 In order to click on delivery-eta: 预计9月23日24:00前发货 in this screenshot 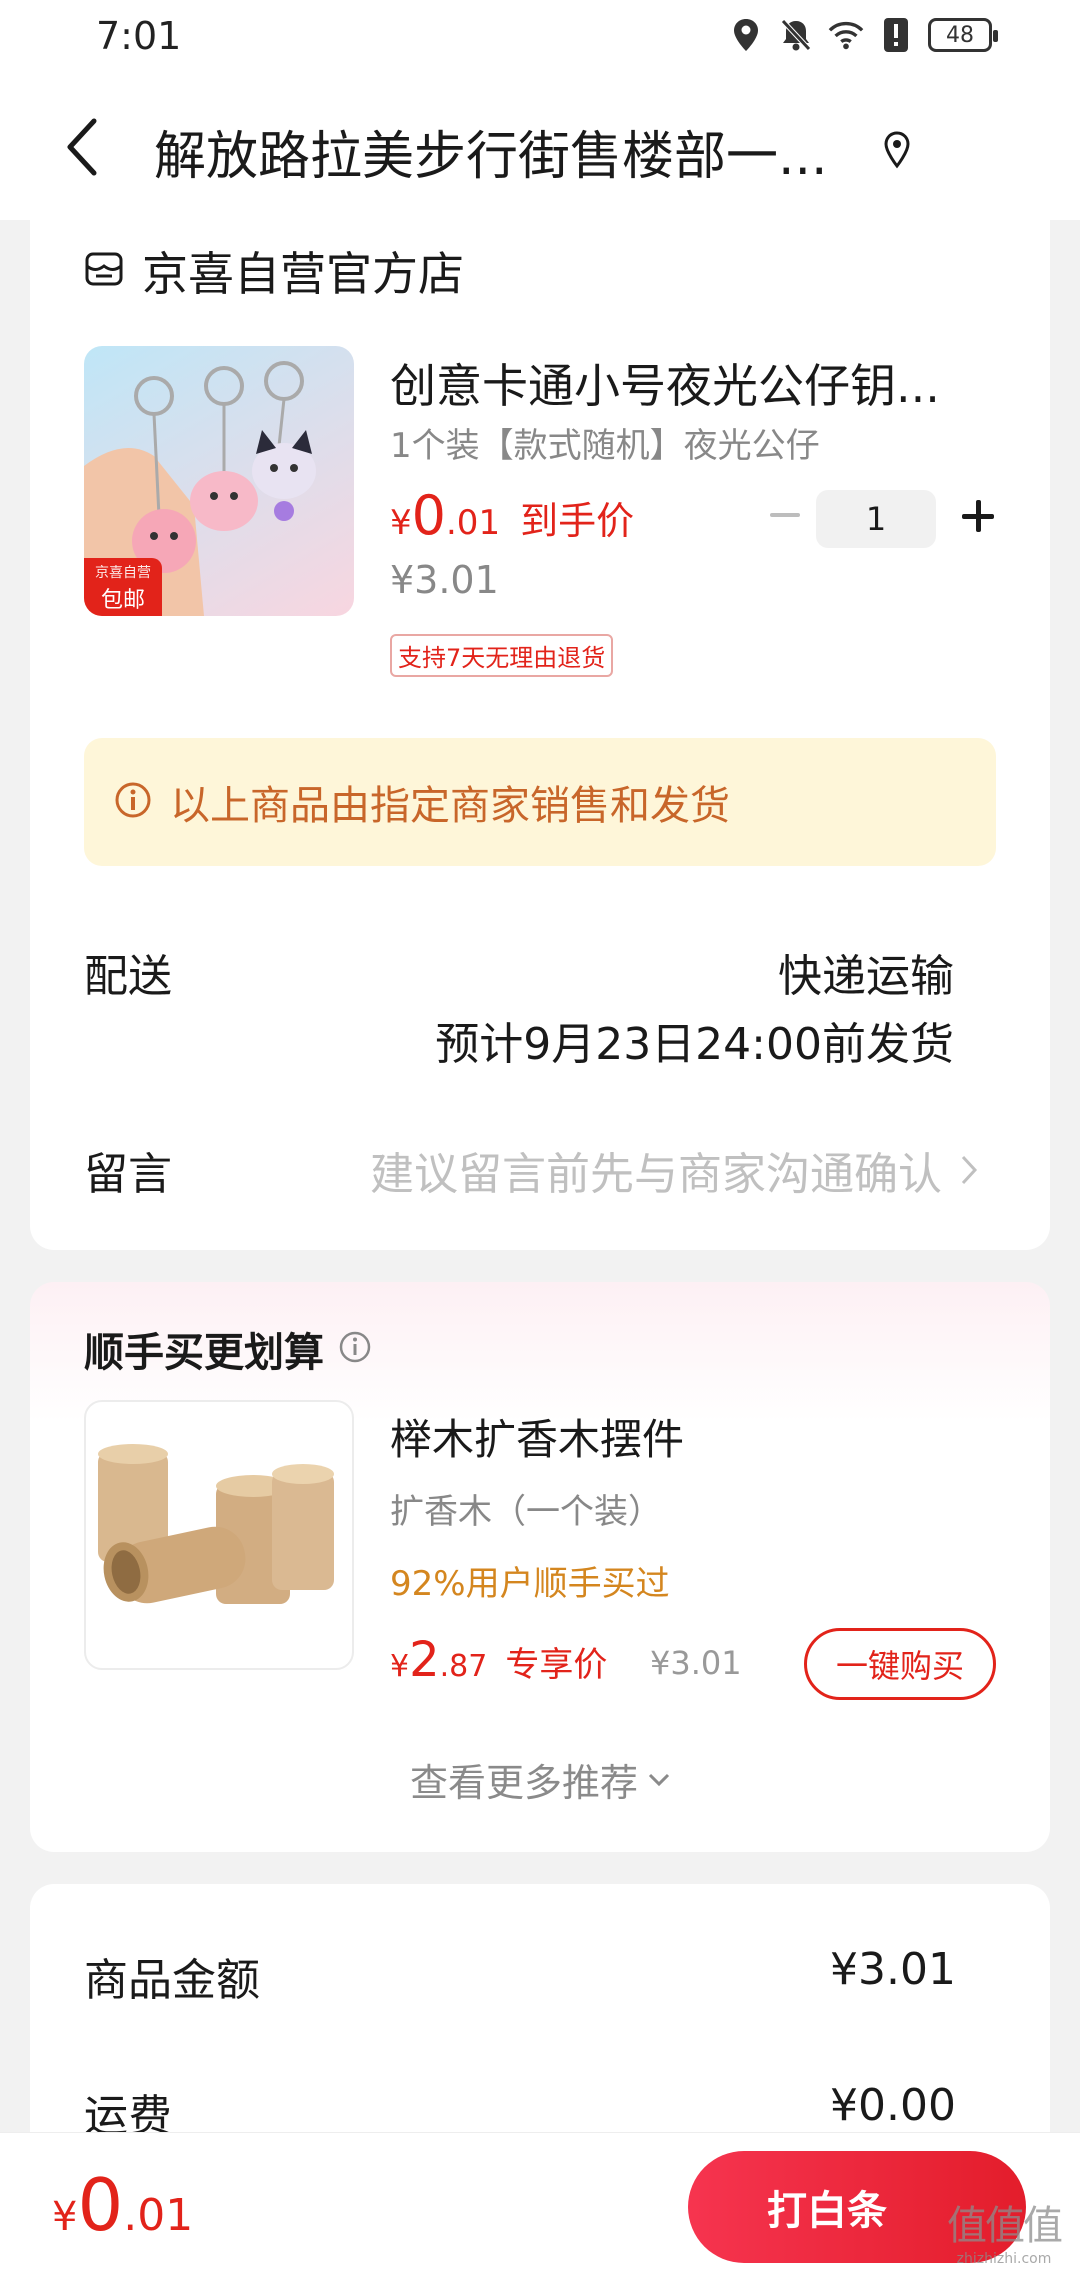, I will do `click(694, 1044)`.